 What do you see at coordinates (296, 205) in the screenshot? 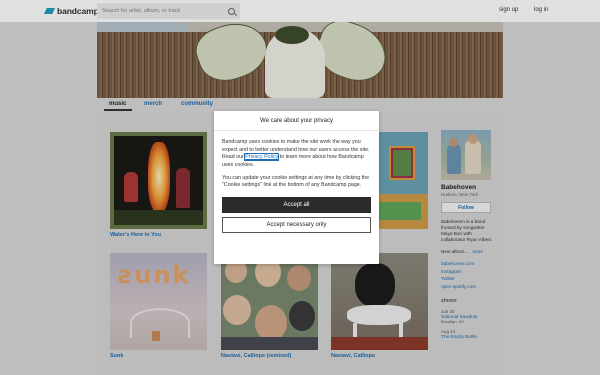
I see `accept-all-button: Accept all` at bounding box center [296, 205].